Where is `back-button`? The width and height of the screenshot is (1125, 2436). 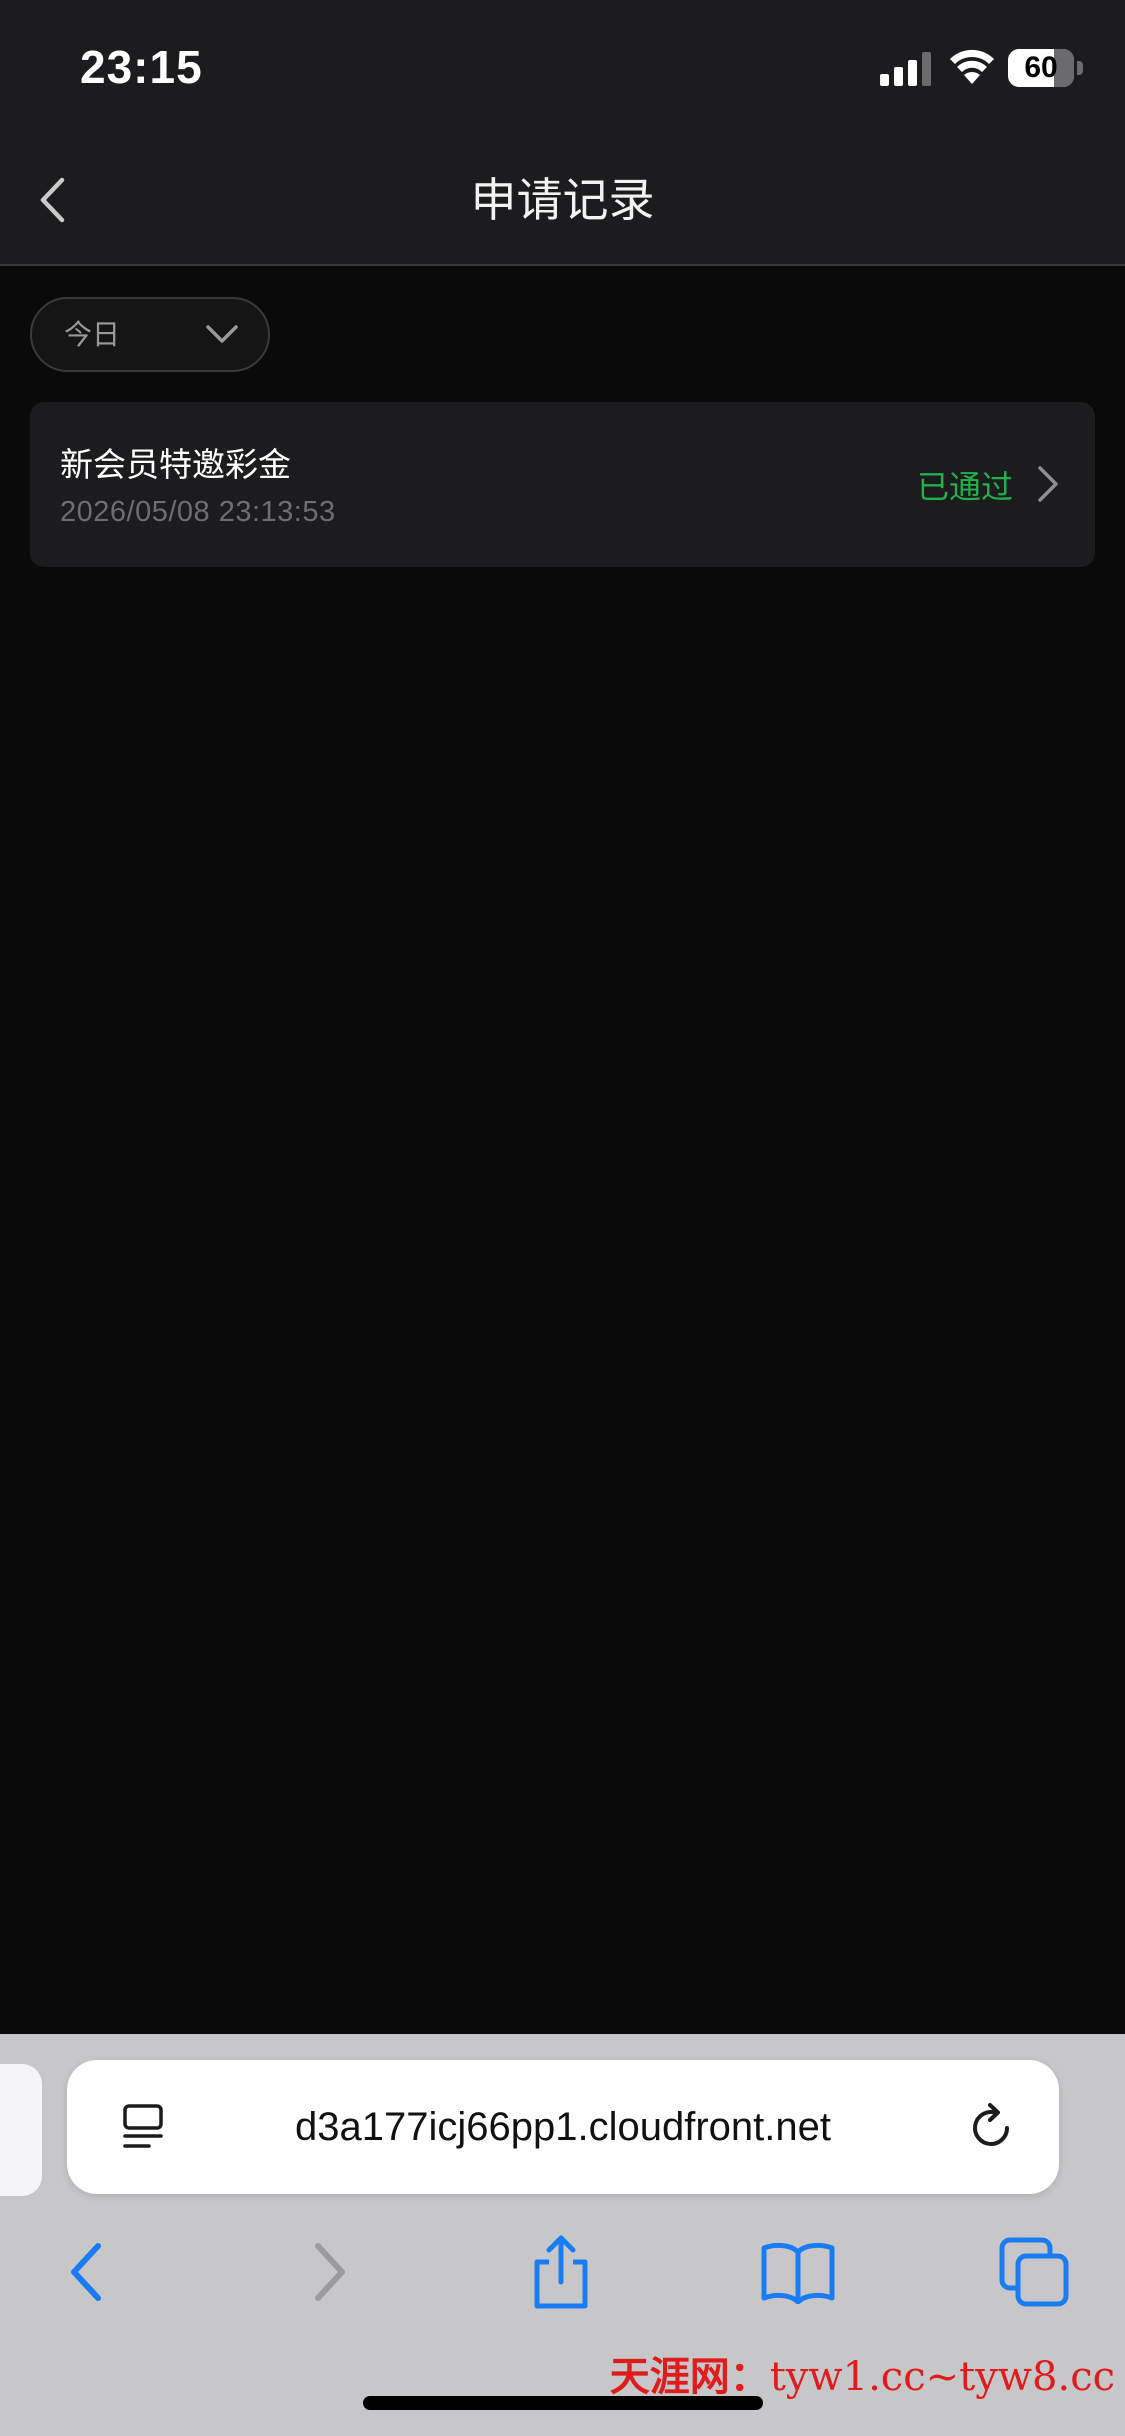
back-button is located at coordinates (52, 200).